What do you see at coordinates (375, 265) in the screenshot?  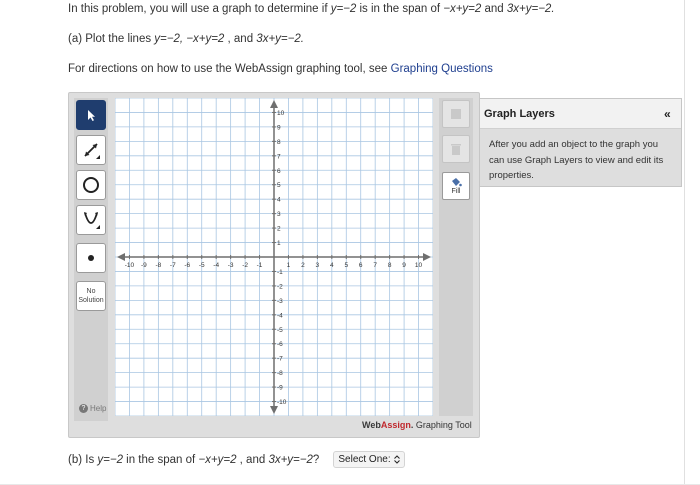 I see `x-tick-label: 7` at bounding box center [375, 265].